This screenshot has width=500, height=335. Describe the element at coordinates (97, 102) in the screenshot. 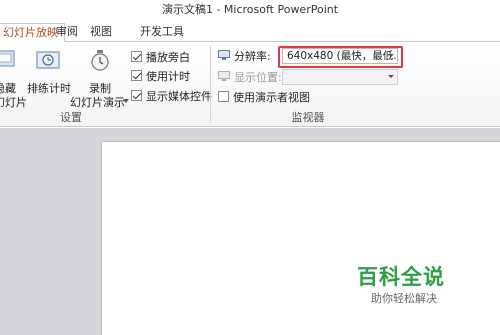

I see `record-slideshow-label-2: 幻灯片演示` at that location.